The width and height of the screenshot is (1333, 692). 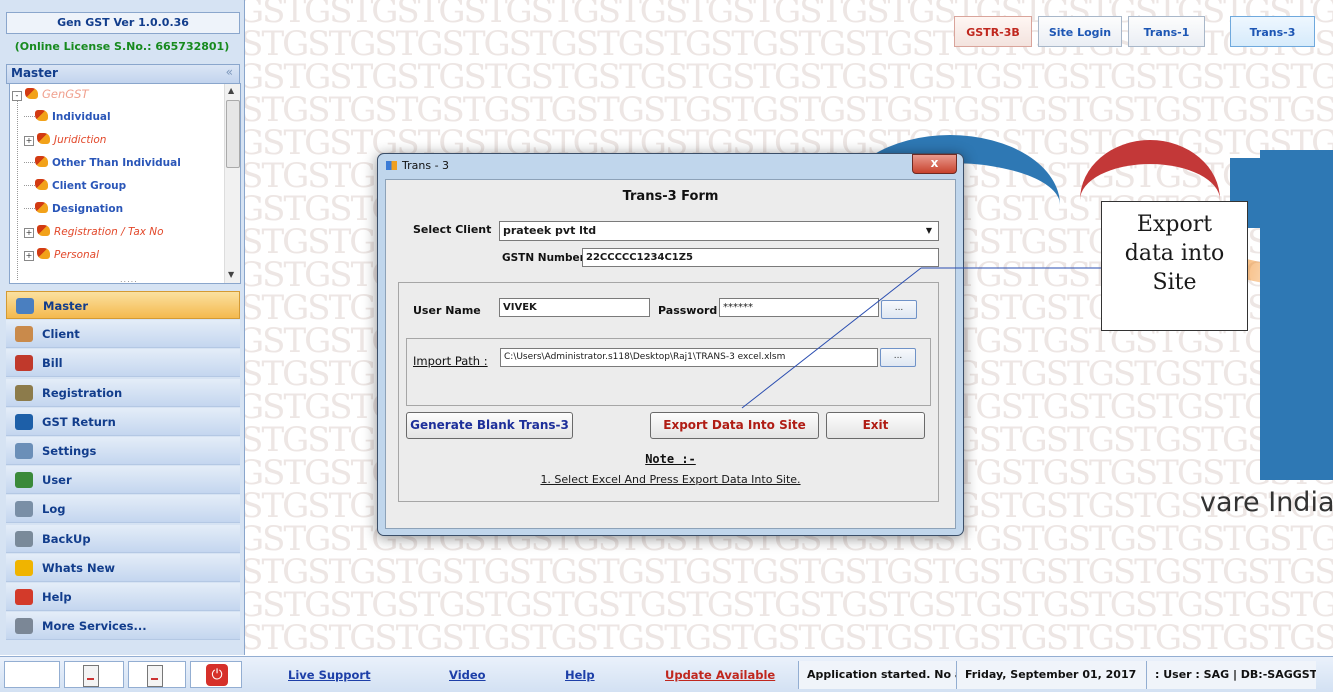 What do you see at coordinates (24, 597) in the screenshot?
I see `help-icon` at bounding box center [24, 597].